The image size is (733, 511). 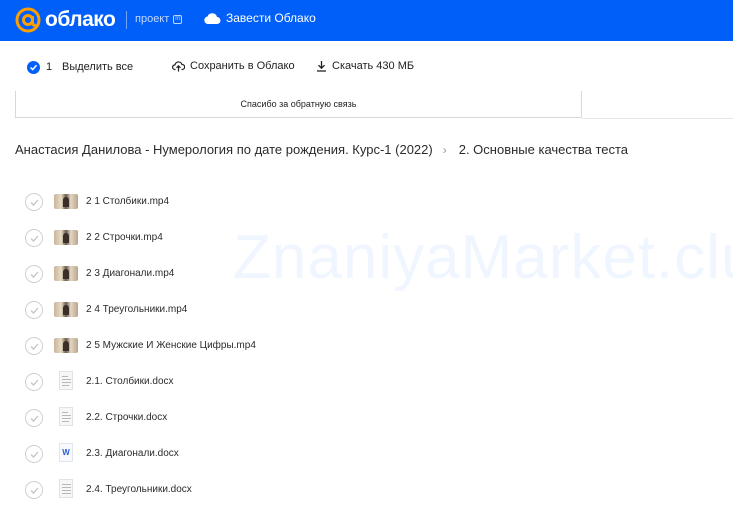 What do you see at coordinates (366, 238) in the screenshot?
I see `file-row: 2 2 Строчки.mp4` at bounding box center [366, 238].